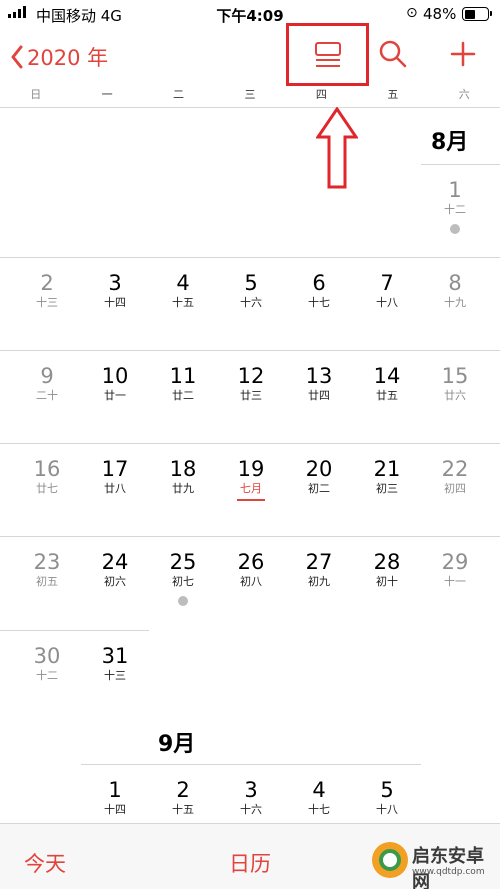 Image resolution: width=500 pixels, height=889 pixels. I want to click on day-number: 24, so click(115, 562).